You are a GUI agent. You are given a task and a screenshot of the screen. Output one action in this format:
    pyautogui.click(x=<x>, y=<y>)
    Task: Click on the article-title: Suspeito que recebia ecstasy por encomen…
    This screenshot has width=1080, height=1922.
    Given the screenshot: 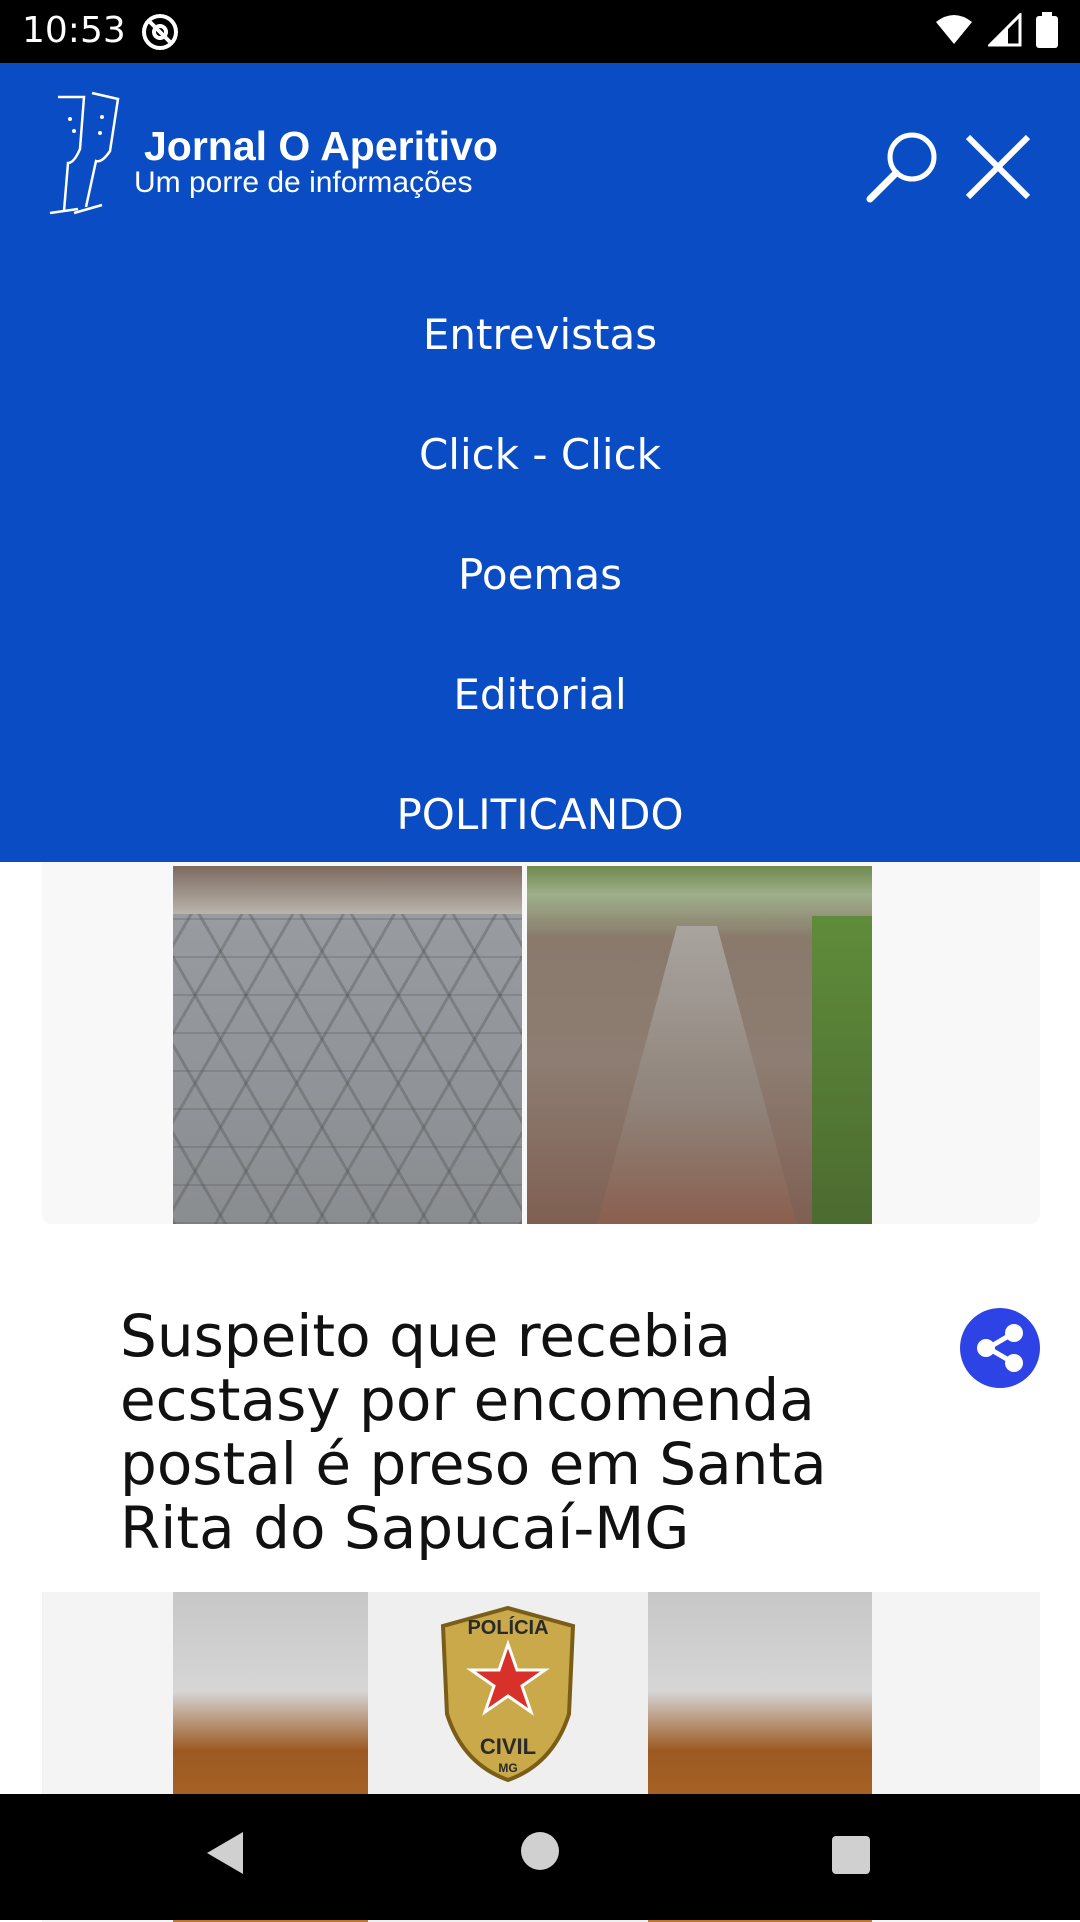 What is the action you would take?
    pyautogui.click(x=535, y=1432)
    